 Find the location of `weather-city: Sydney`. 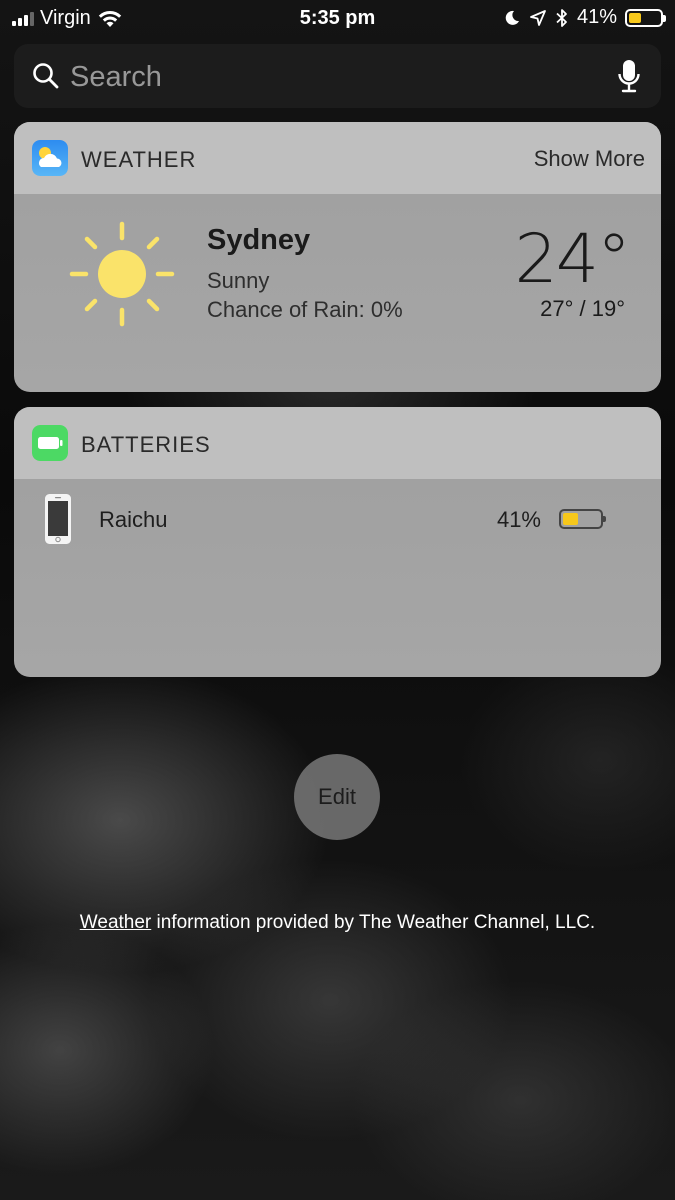

weather-city: Sydney is located at coordinates (259, 240).